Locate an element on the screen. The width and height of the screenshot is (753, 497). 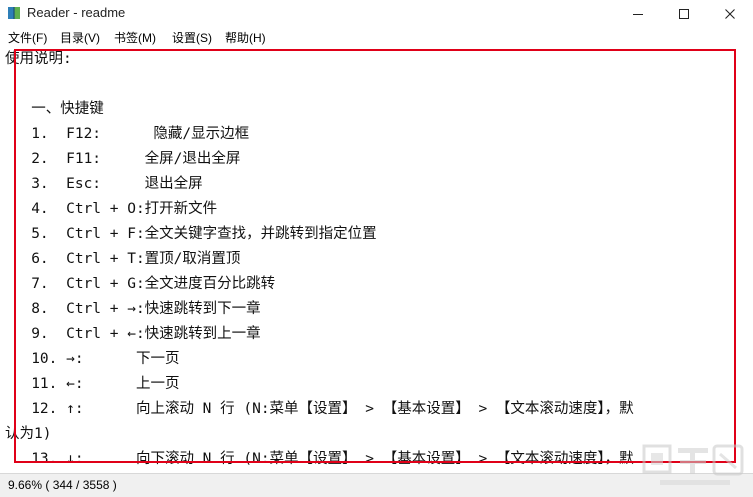
menu-catalog: 目录(V) is located at coordinates (80, 37).